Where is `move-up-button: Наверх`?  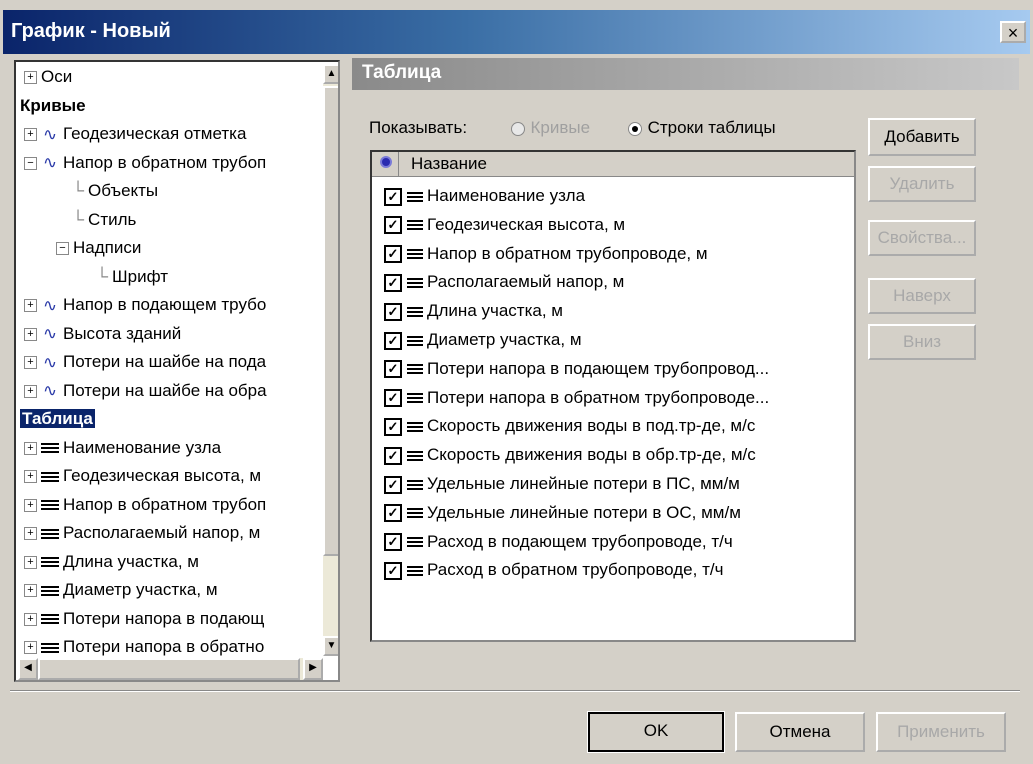 move-up-button: Наверх is located at coordinates (922, 296).